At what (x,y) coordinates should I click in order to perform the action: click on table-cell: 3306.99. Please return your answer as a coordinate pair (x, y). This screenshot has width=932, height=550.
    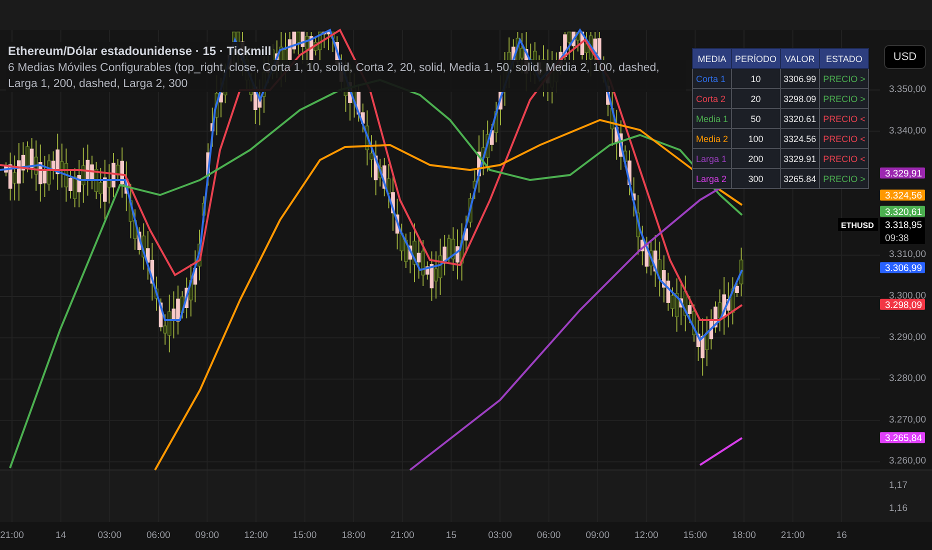
    Looking at the image, I should click on (800, 78).